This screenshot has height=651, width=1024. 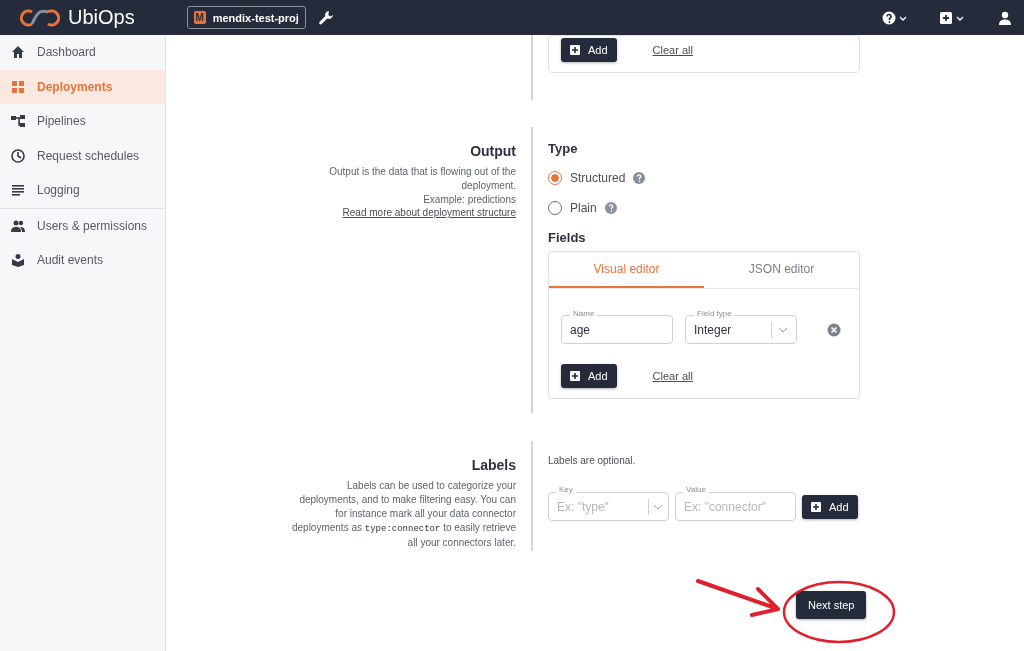 I want to click on add-menu-icon, so click(x=953, y=17).